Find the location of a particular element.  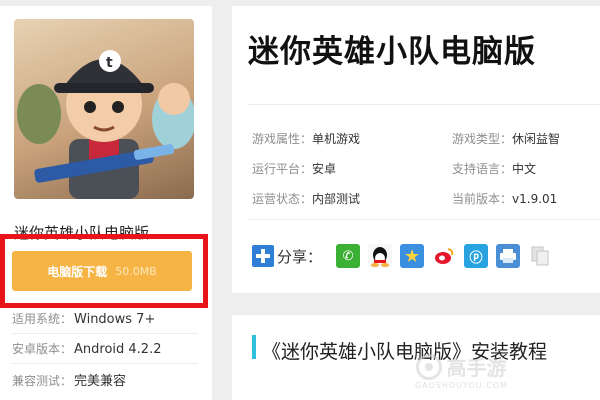

attr-value: 单机游戏 is located at coordinates (336, 139).